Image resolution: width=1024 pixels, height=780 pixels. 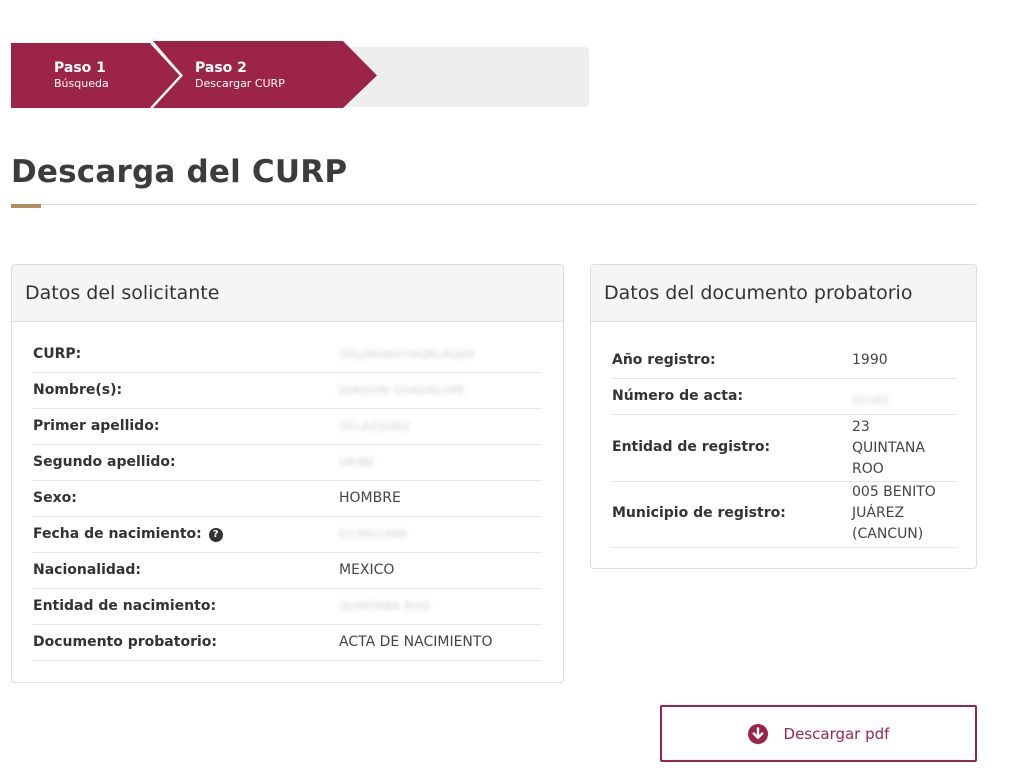 I want to click on step-1-subtitle: Búsqueda, so click(x=81, y=83).